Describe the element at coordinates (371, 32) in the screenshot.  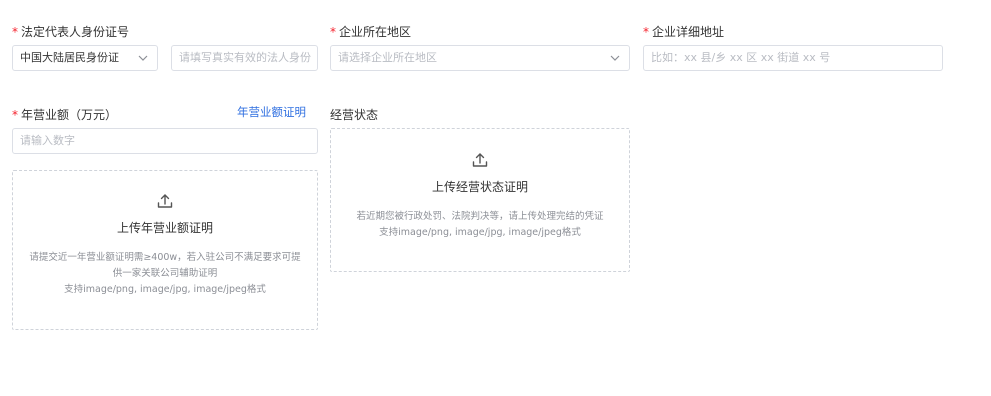
I see `company-region-label: * 企业所在地区` at that location.